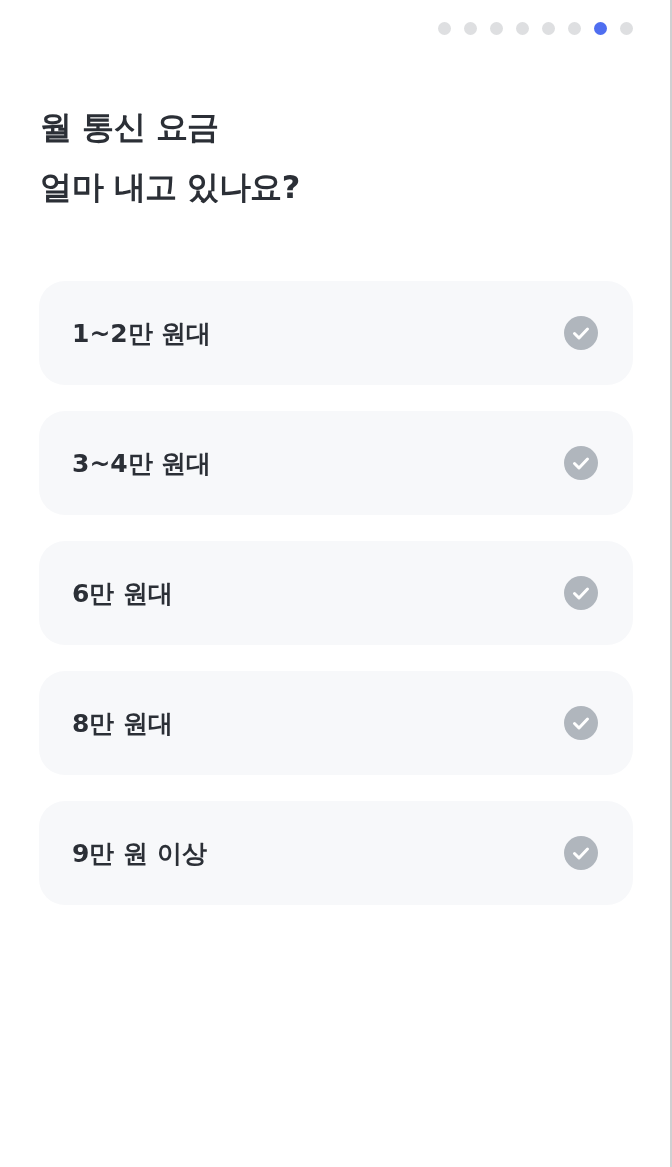 The height and width of the screenshot is (1167, 672). Describe the element at coordinates (129, 127) in the screenshot. I see `question-title: 월 통신 요금` at that location.